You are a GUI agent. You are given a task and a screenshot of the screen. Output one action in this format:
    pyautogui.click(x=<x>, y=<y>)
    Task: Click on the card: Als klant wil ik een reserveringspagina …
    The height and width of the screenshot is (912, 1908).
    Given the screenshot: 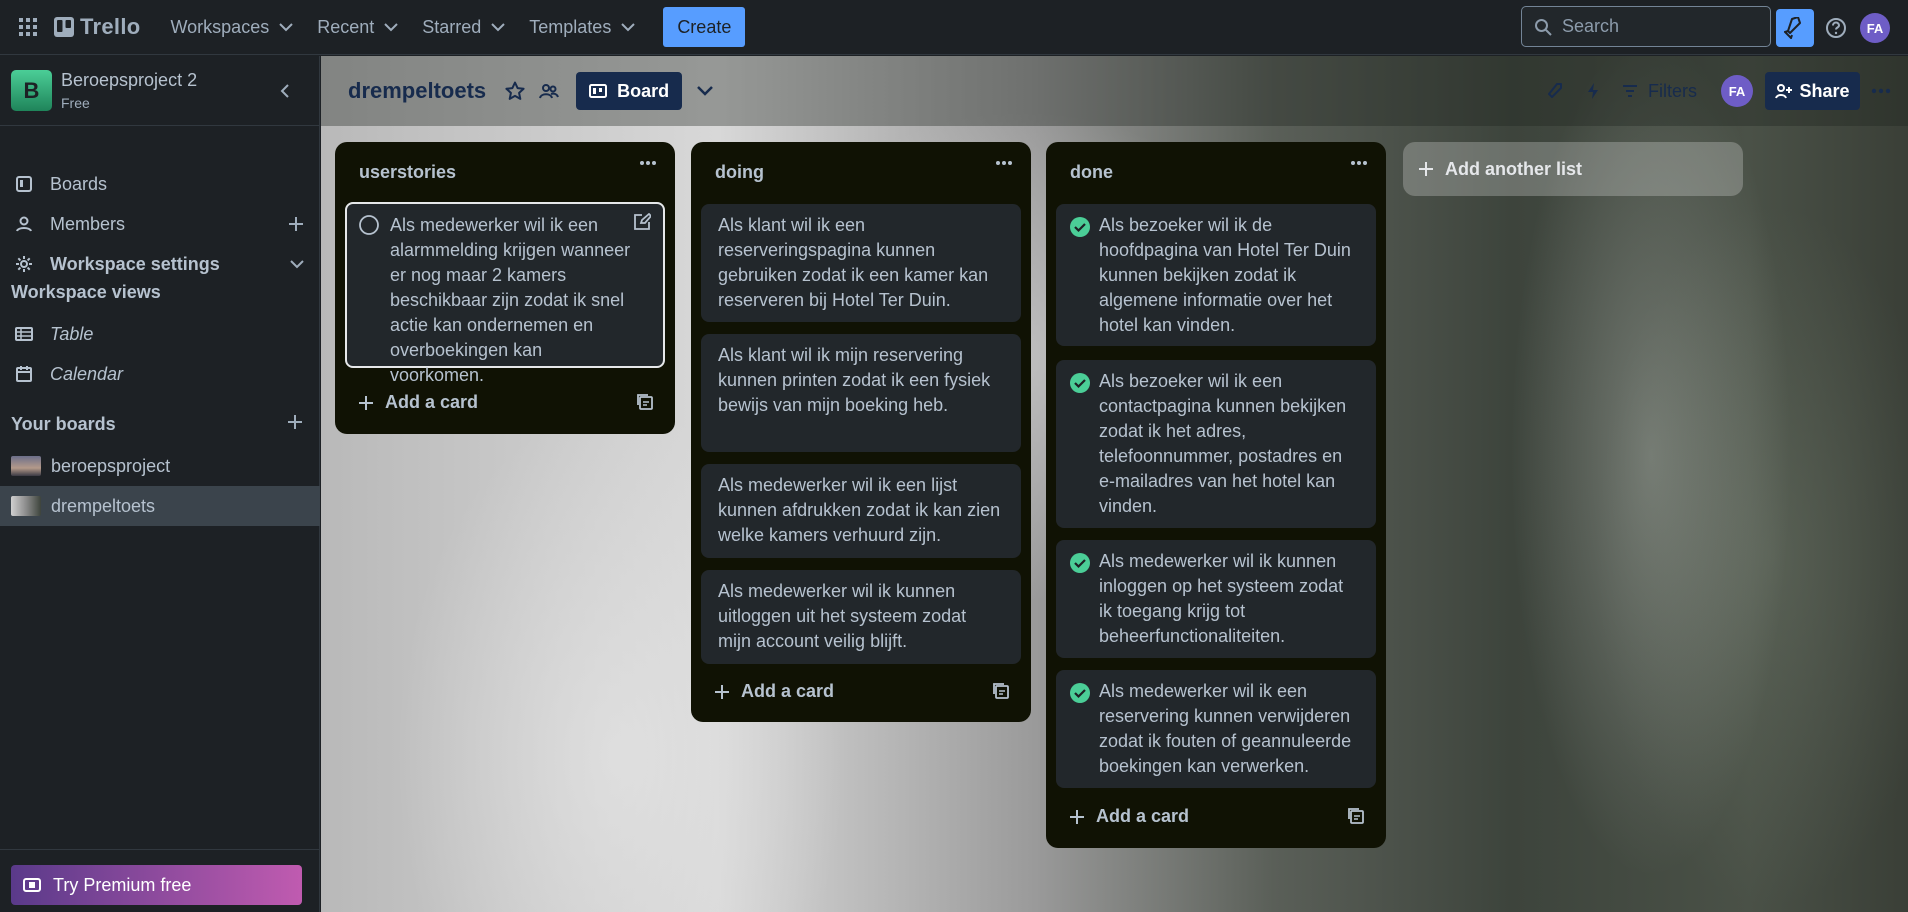 What is the action you would take?
    pyautogui.click(x=861, y=263)
    